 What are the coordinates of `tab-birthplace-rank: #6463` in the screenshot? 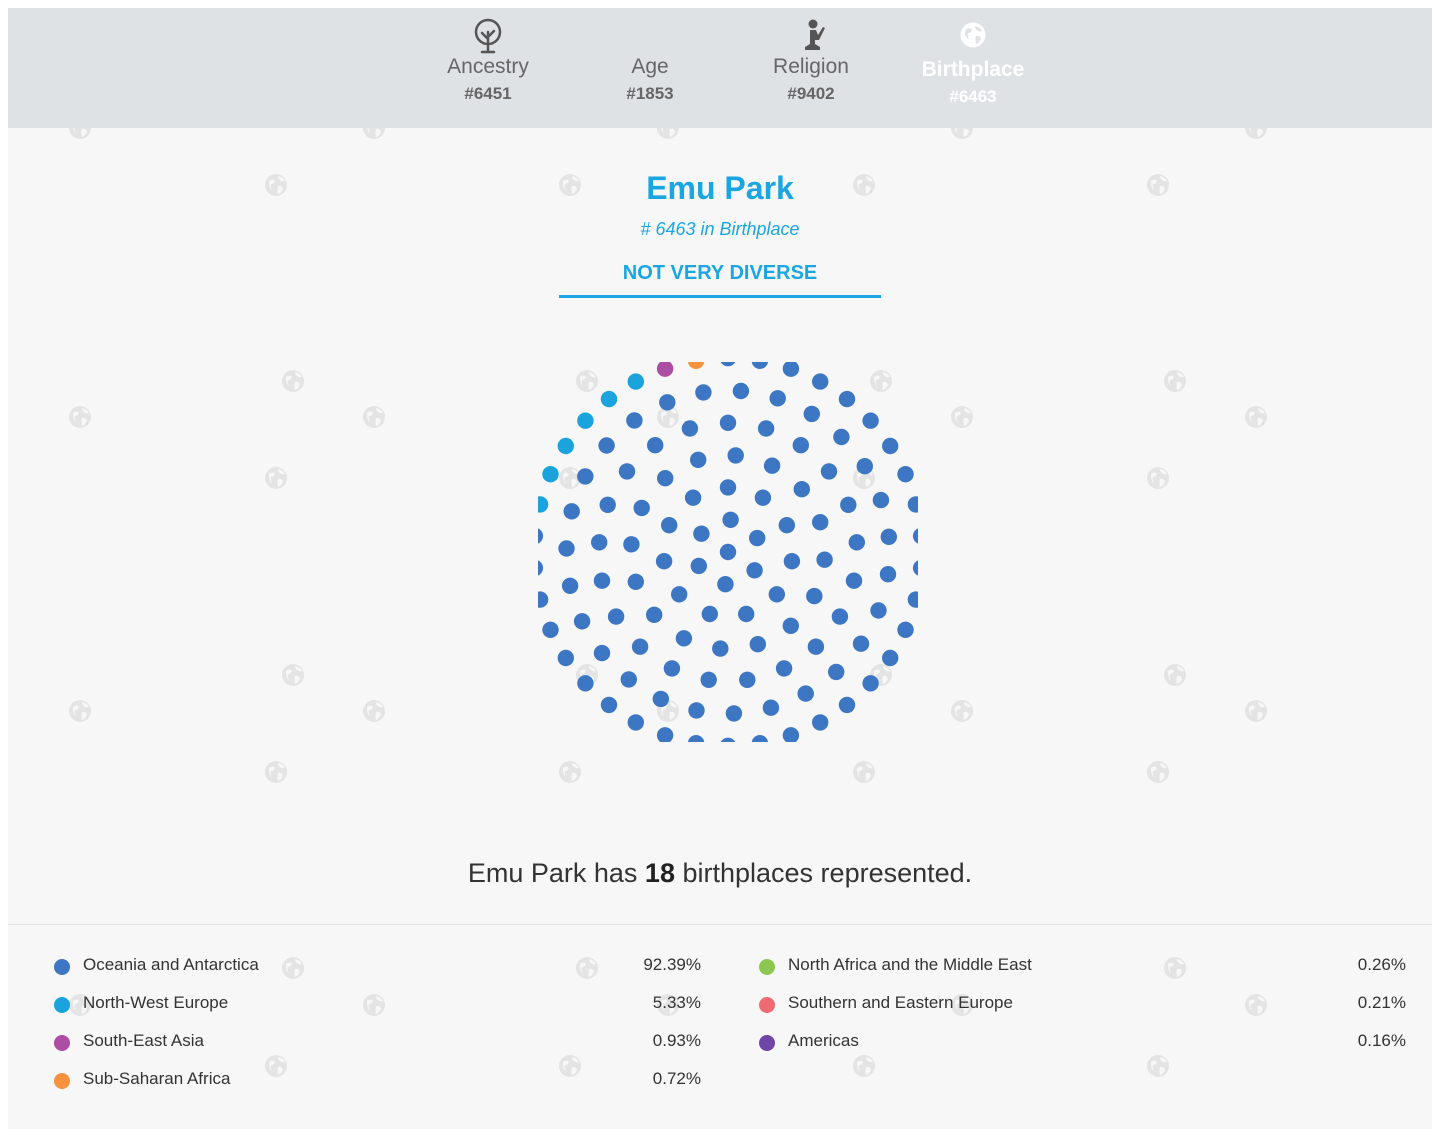 It's located at (973, 96).